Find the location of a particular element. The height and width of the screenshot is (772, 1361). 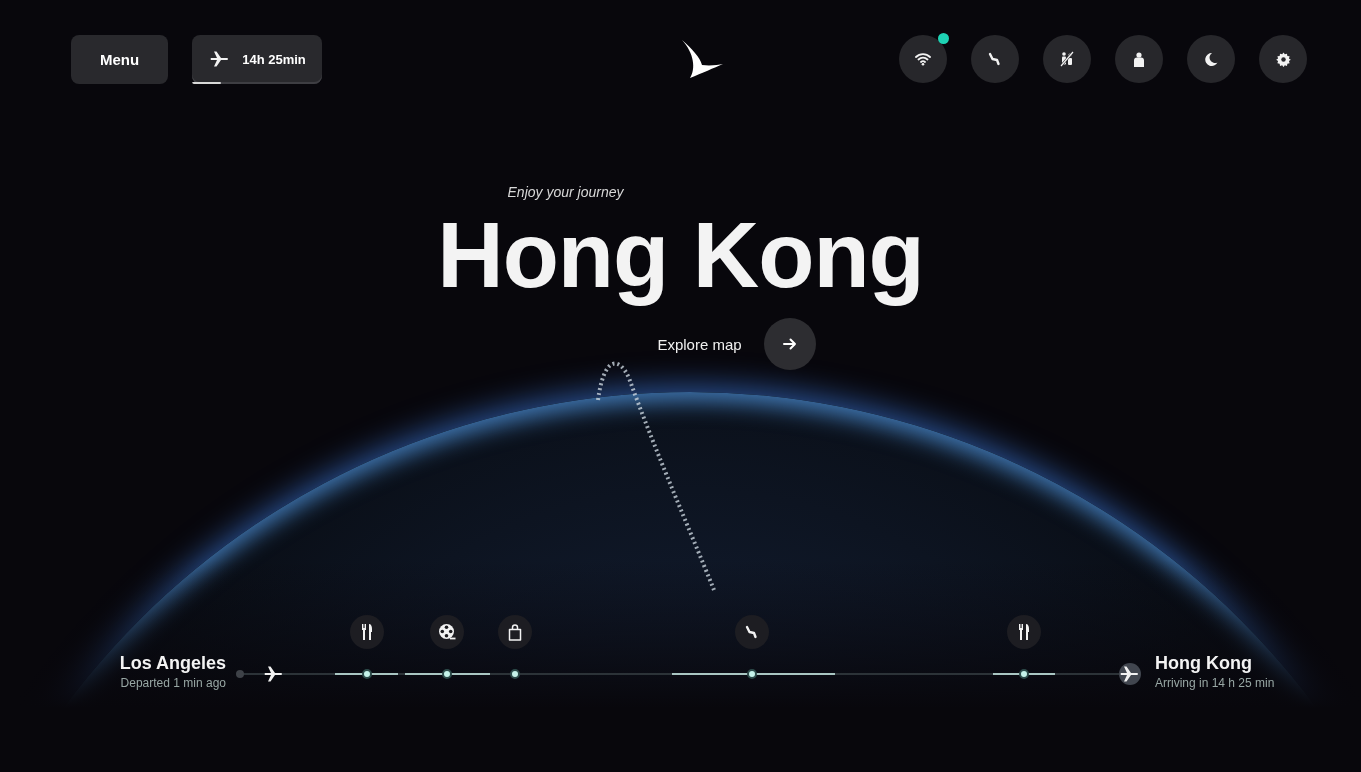

person-icon is located at coordinates (1139, 59).